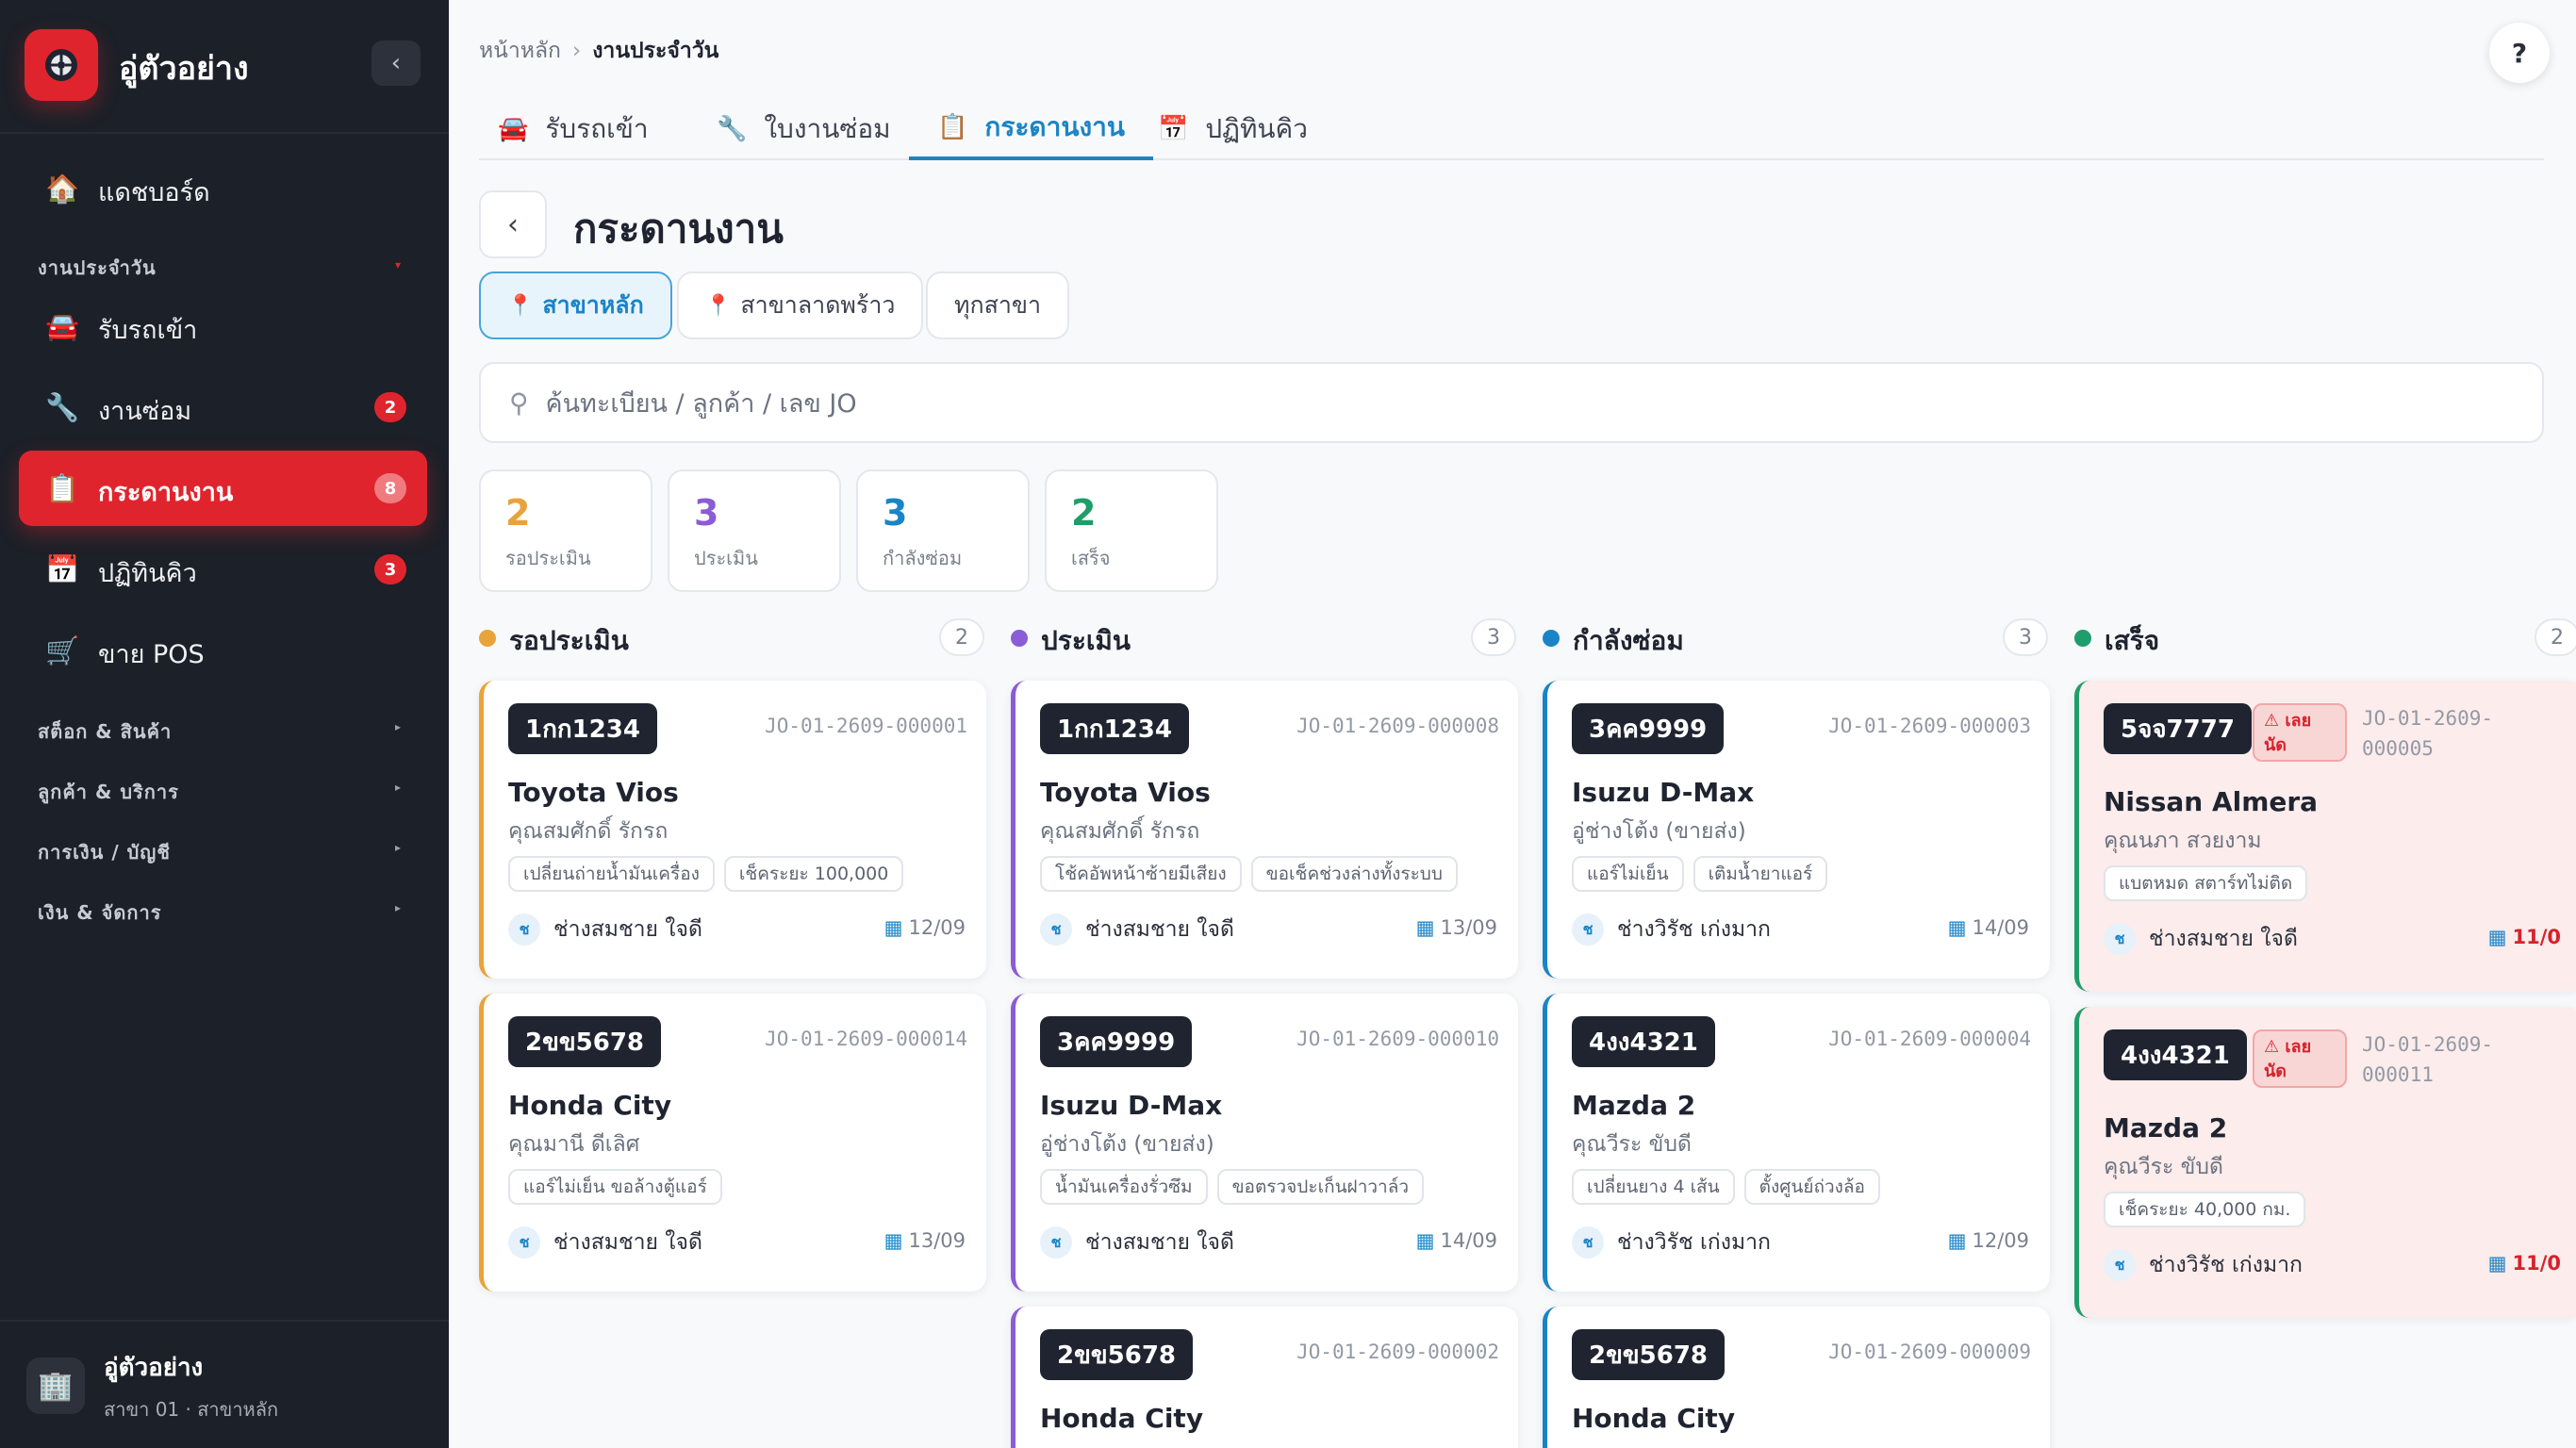 This screenshot has height=1448, width=2576. Describe the element at coordinates (1131, 530) in the screenshot. I see `stat-done: 2 เสร็จ` at that location.